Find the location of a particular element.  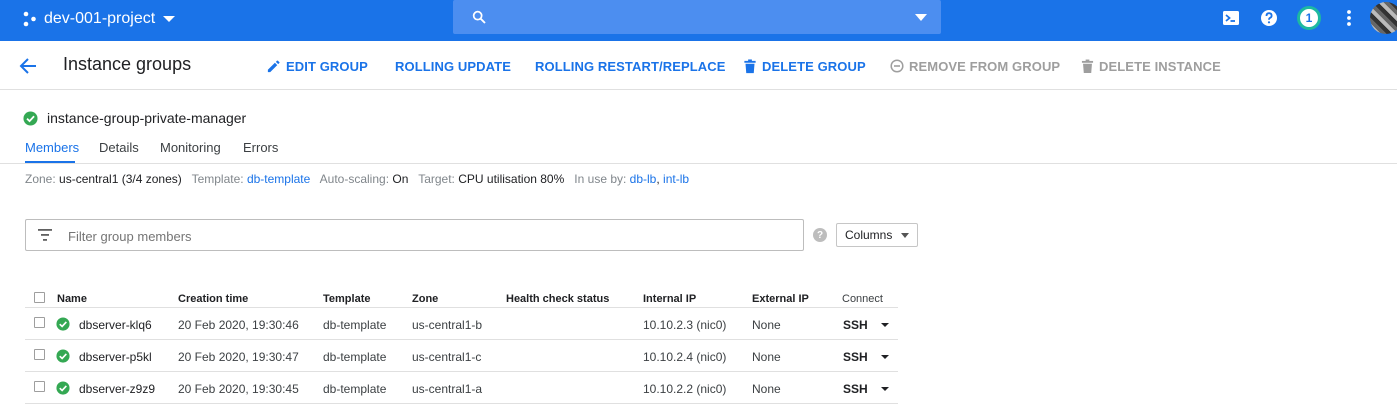

project-selector: dev-001-project is located at coordinates (99, 19).